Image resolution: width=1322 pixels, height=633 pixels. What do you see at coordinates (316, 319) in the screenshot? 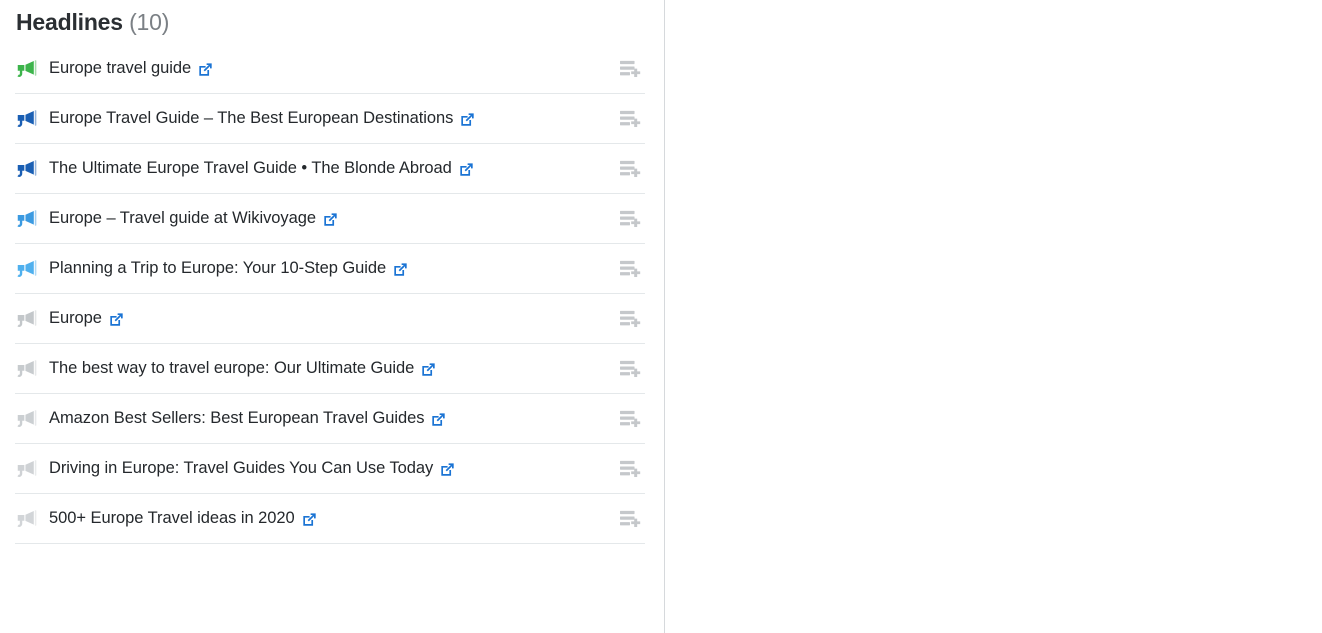
I see `headline-row-main: Europe` at bounding box center [316, 319].